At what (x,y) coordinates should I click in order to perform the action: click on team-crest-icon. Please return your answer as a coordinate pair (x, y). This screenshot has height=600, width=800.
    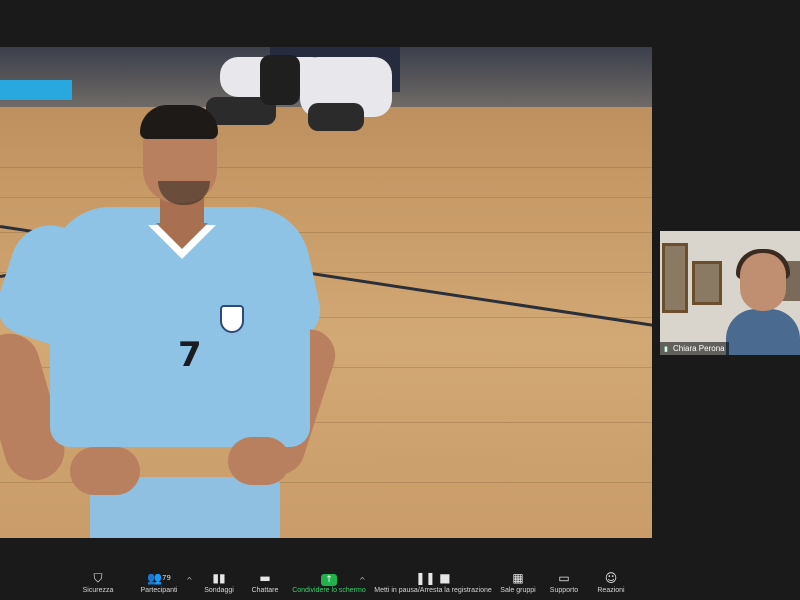
    Looking at the image, I should click on (232, 319).